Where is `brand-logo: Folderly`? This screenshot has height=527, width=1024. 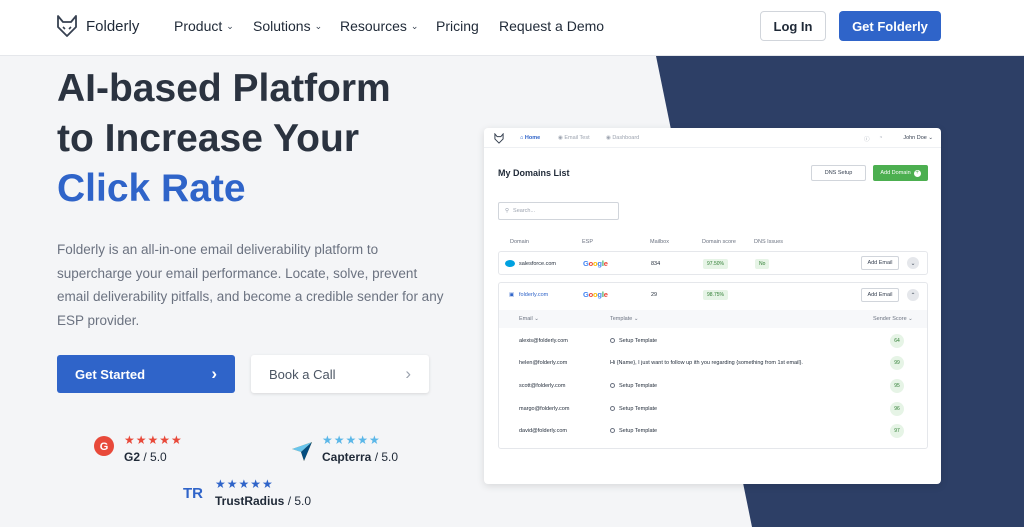 brand-logo: Folderly is located at coordinates (97, 26).